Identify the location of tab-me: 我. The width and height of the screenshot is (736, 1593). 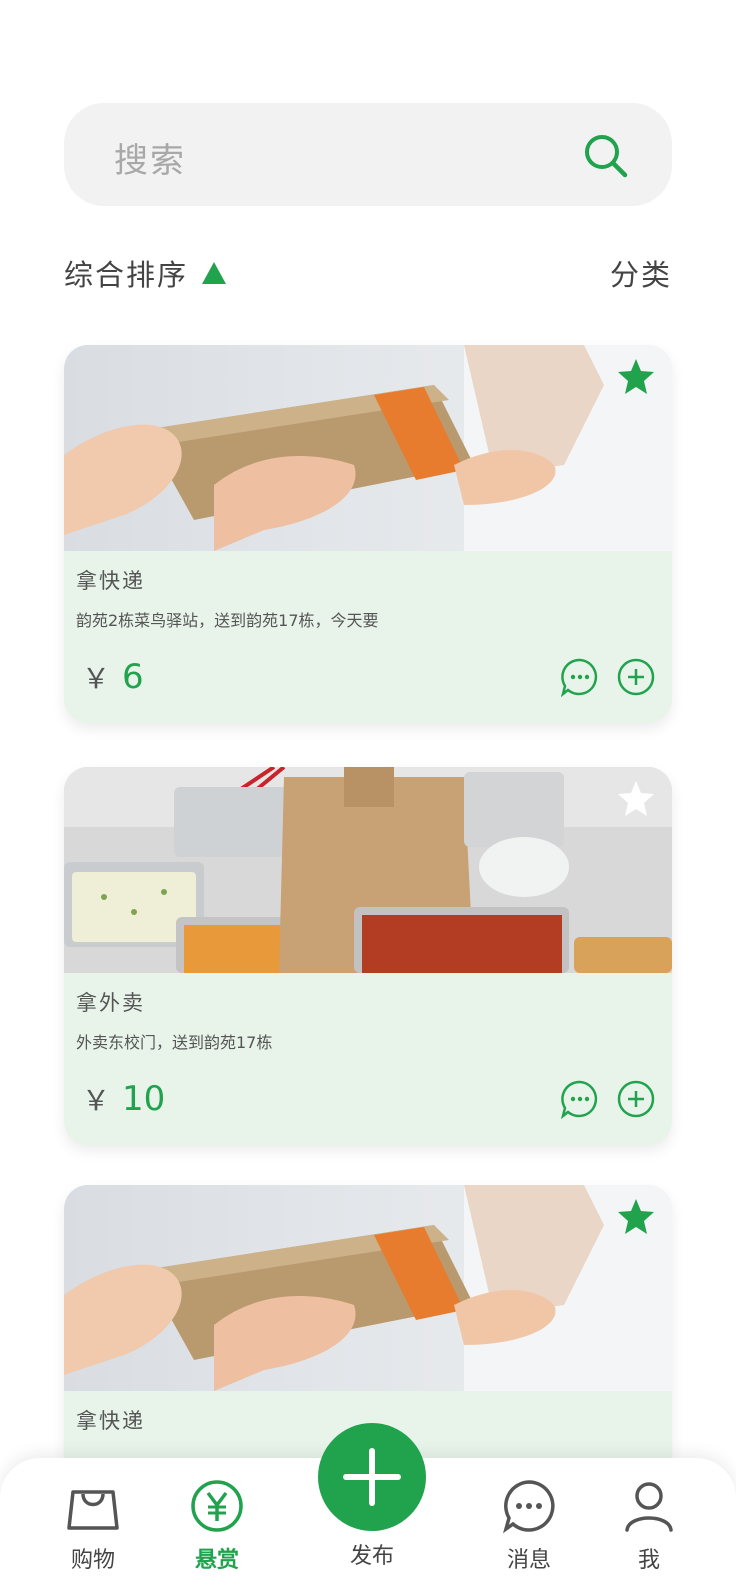
(649, 1526).